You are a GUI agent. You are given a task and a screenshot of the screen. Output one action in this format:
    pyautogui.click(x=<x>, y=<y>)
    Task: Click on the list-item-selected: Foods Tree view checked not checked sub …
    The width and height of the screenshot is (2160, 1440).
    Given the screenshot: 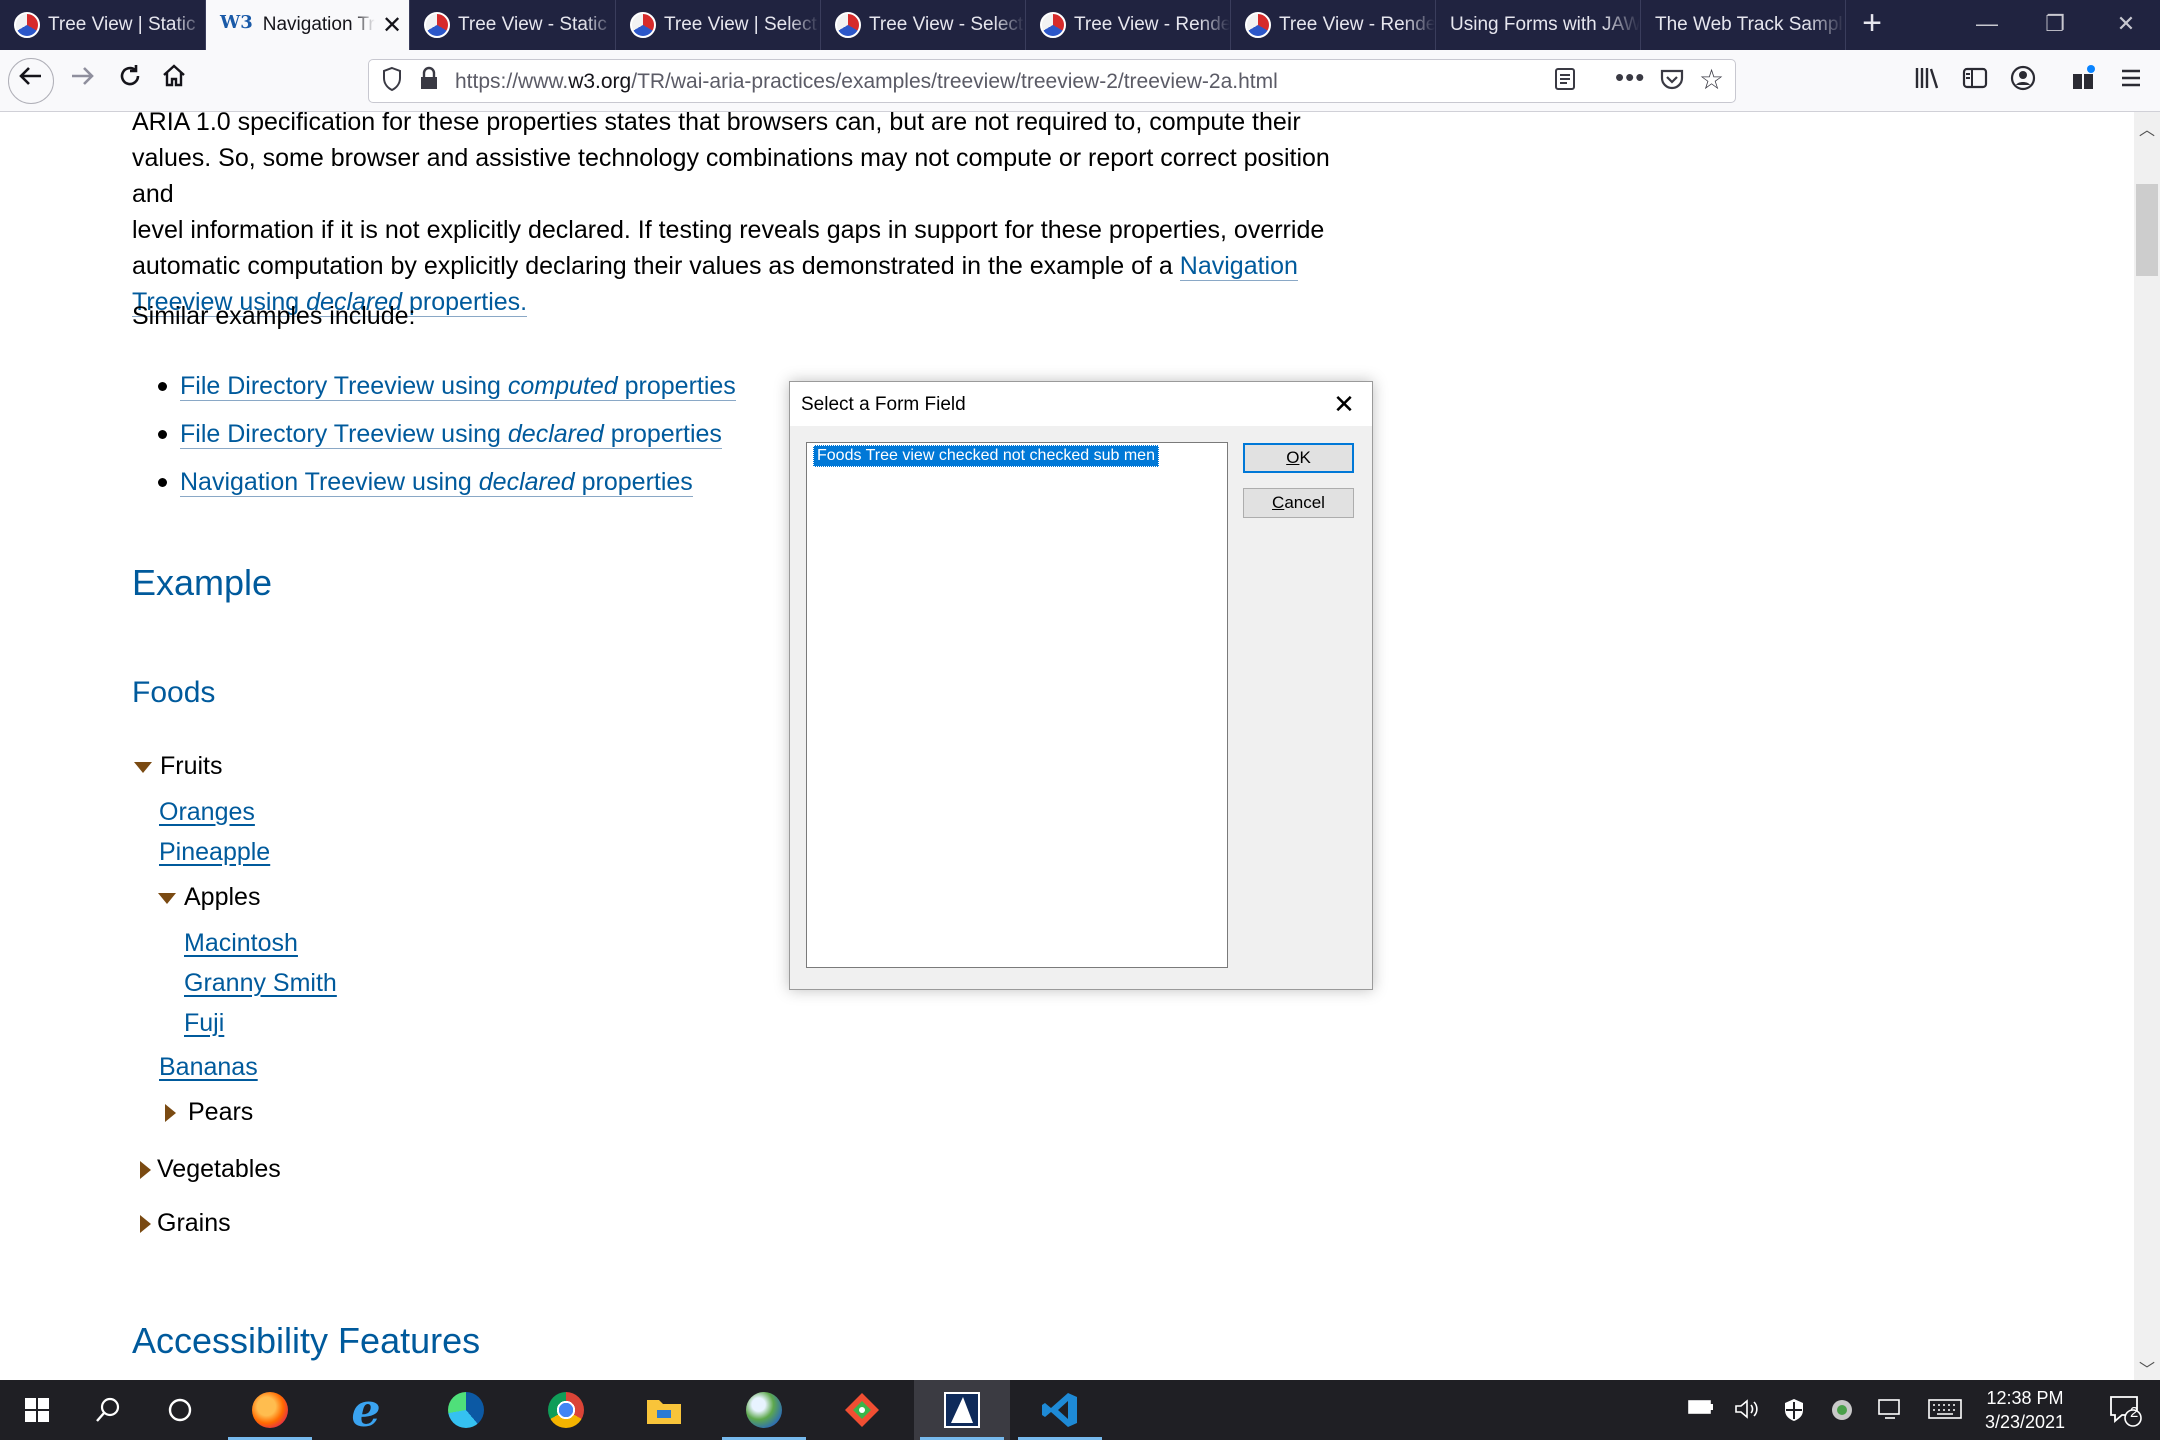 What is the action you would take?
    pyautogui.click(x=986, y=456)
    